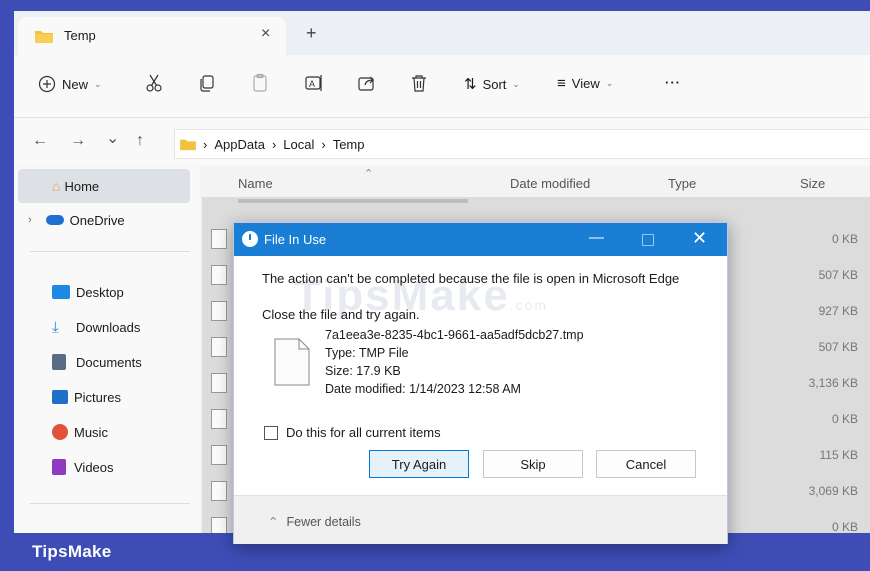 The width and height of the screenshot is (870, 571). What do you see at coordinates (250, 239) in the screenshot?
I see `clock-icon` at bounding box center [250, 239].